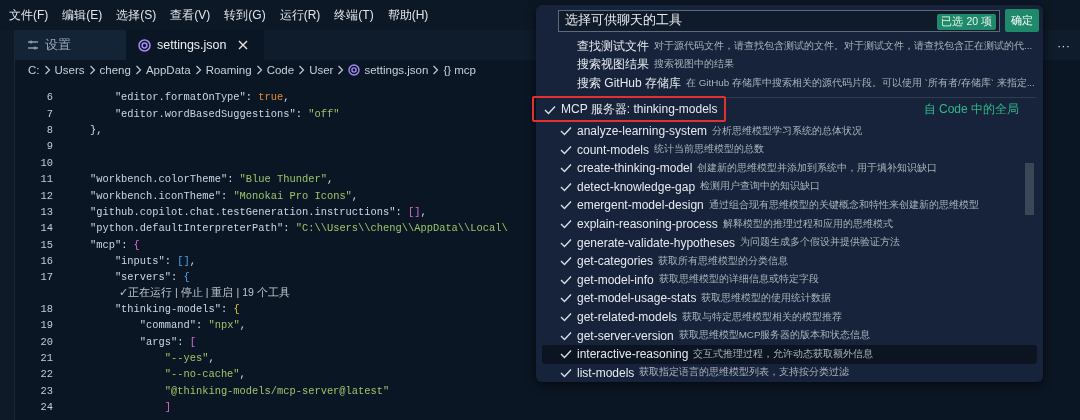 This screenshot has height=420, width=1080. Describe the element at coordinates (176, 308) in the screenshot. I see `code-line: "thinking-models": {` at that location.